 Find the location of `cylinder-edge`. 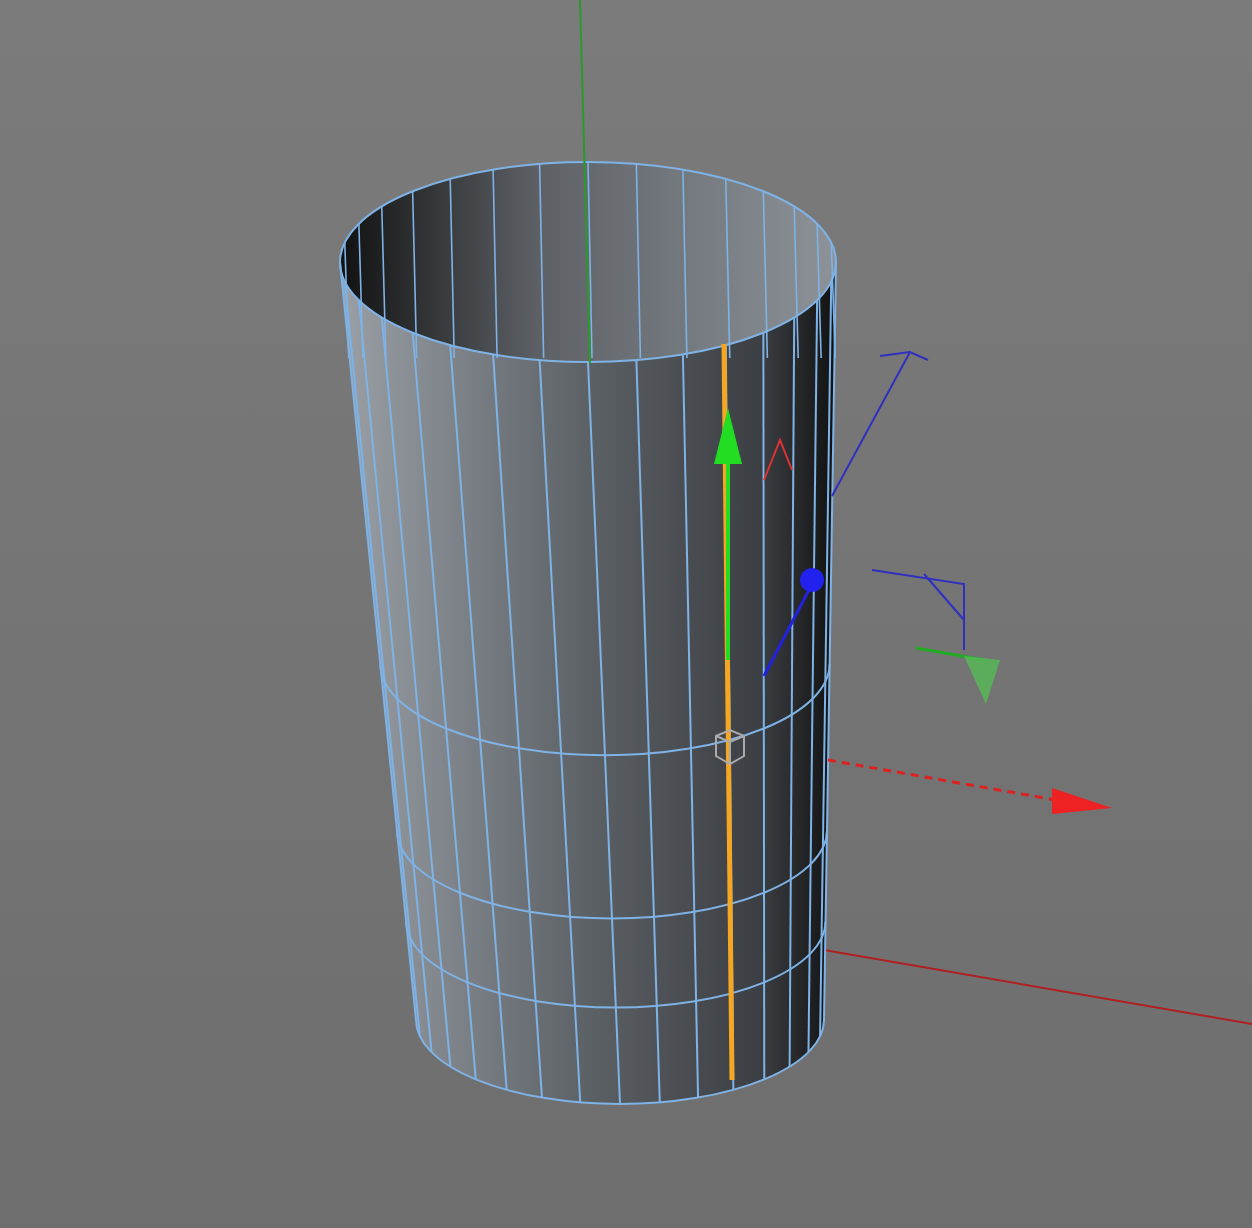

cylinder-edge is located at coordinates (728, 712).